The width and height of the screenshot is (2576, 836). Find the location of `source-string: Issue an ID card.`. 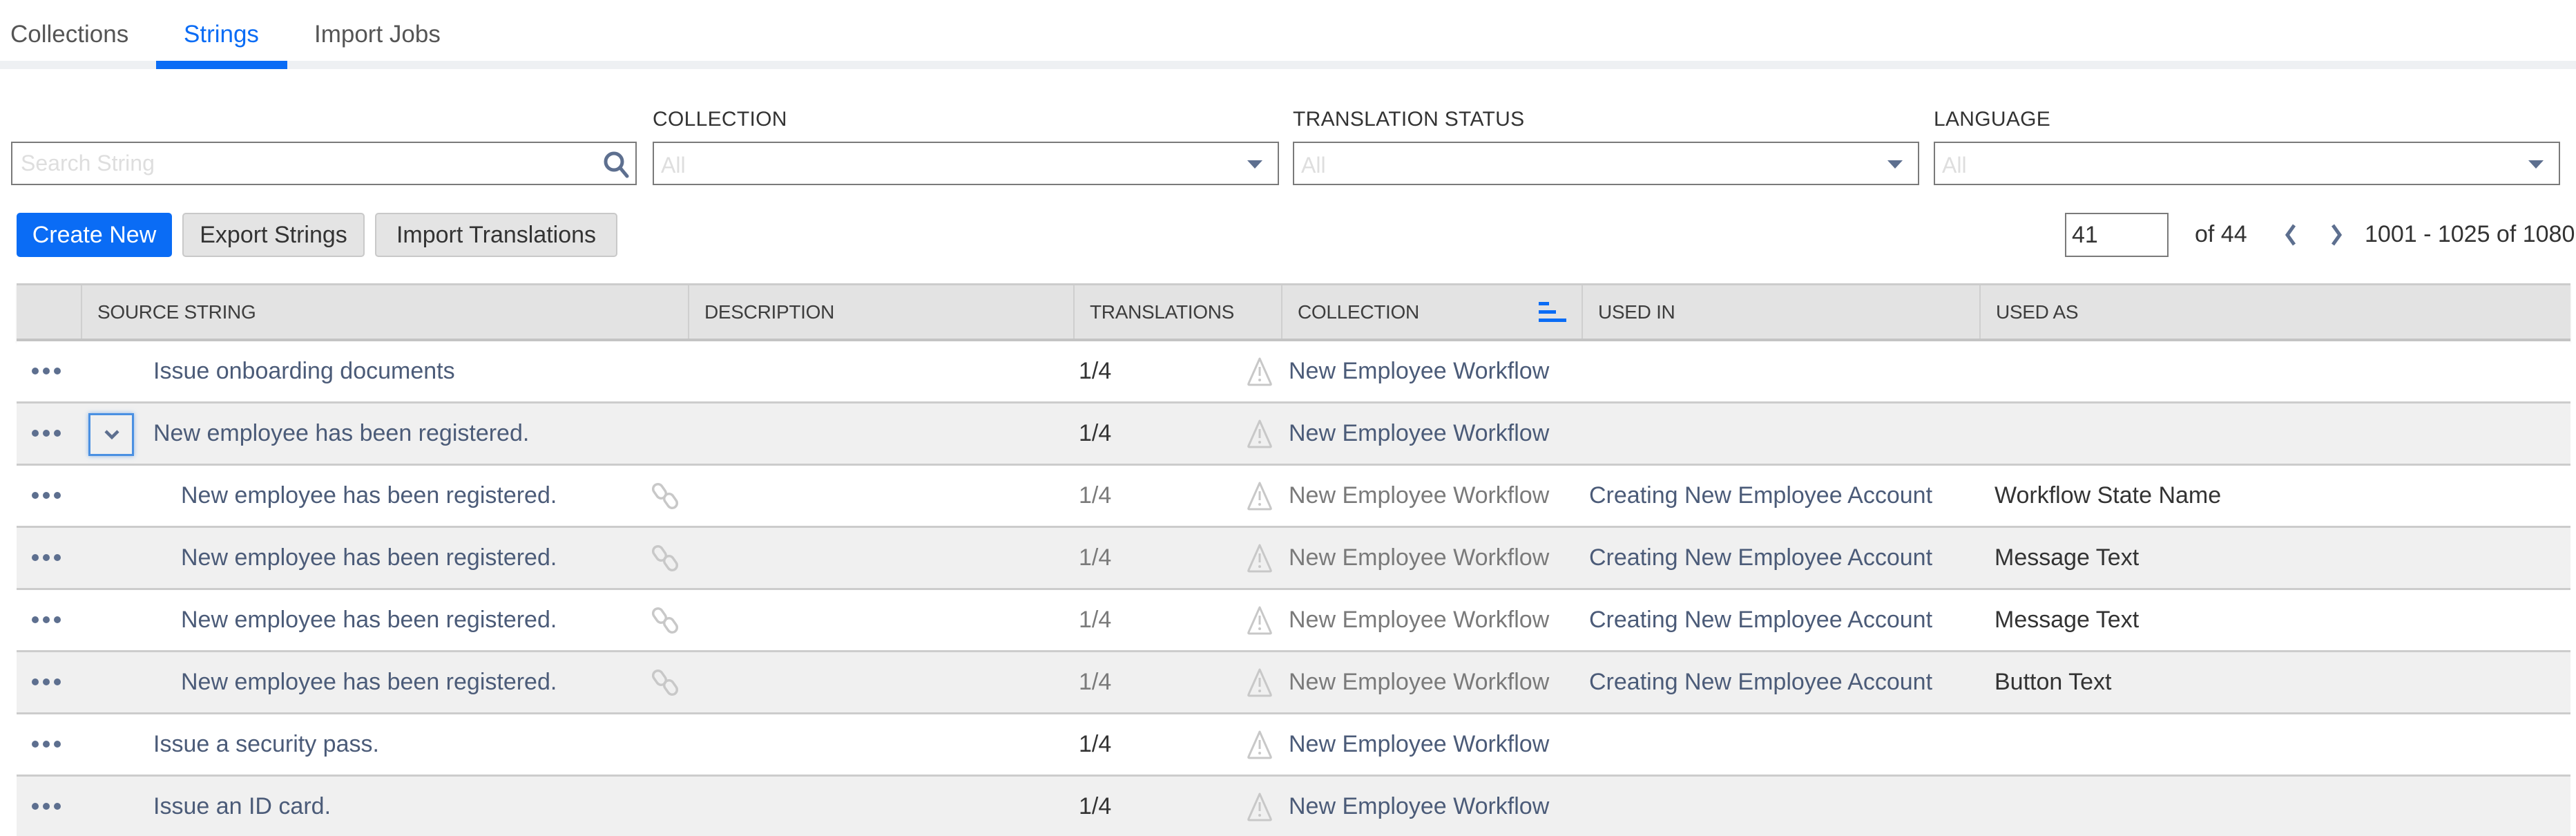

source-string: Issue an ID card. is located at coordinates (242, 807).